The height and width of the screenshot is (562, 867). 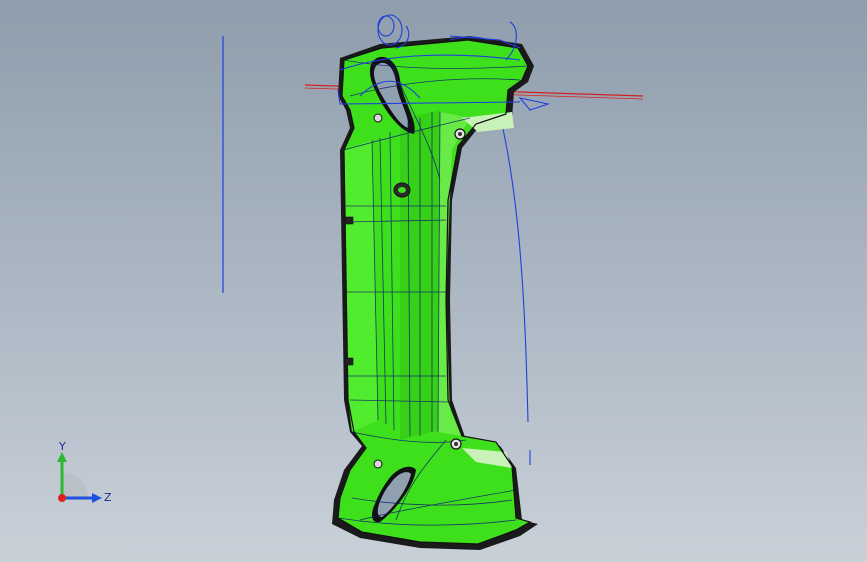 What do you see at coordinates (62, 498) in the screenshot?
I see `triad-x-origin-icon` at bounding box center [62, 498].